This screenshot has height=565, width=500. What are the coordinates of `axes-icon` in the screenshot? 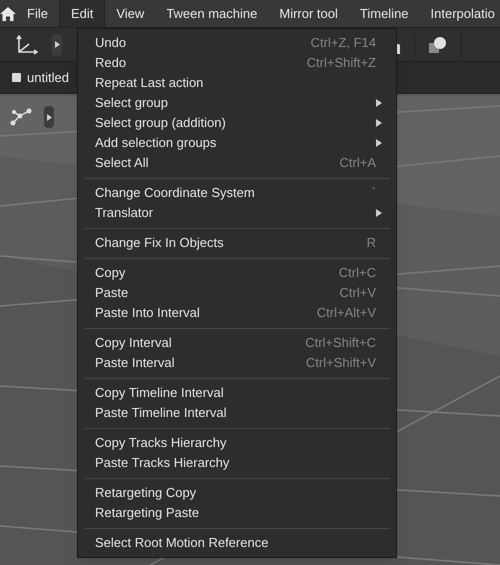 It's located at (27, 44).